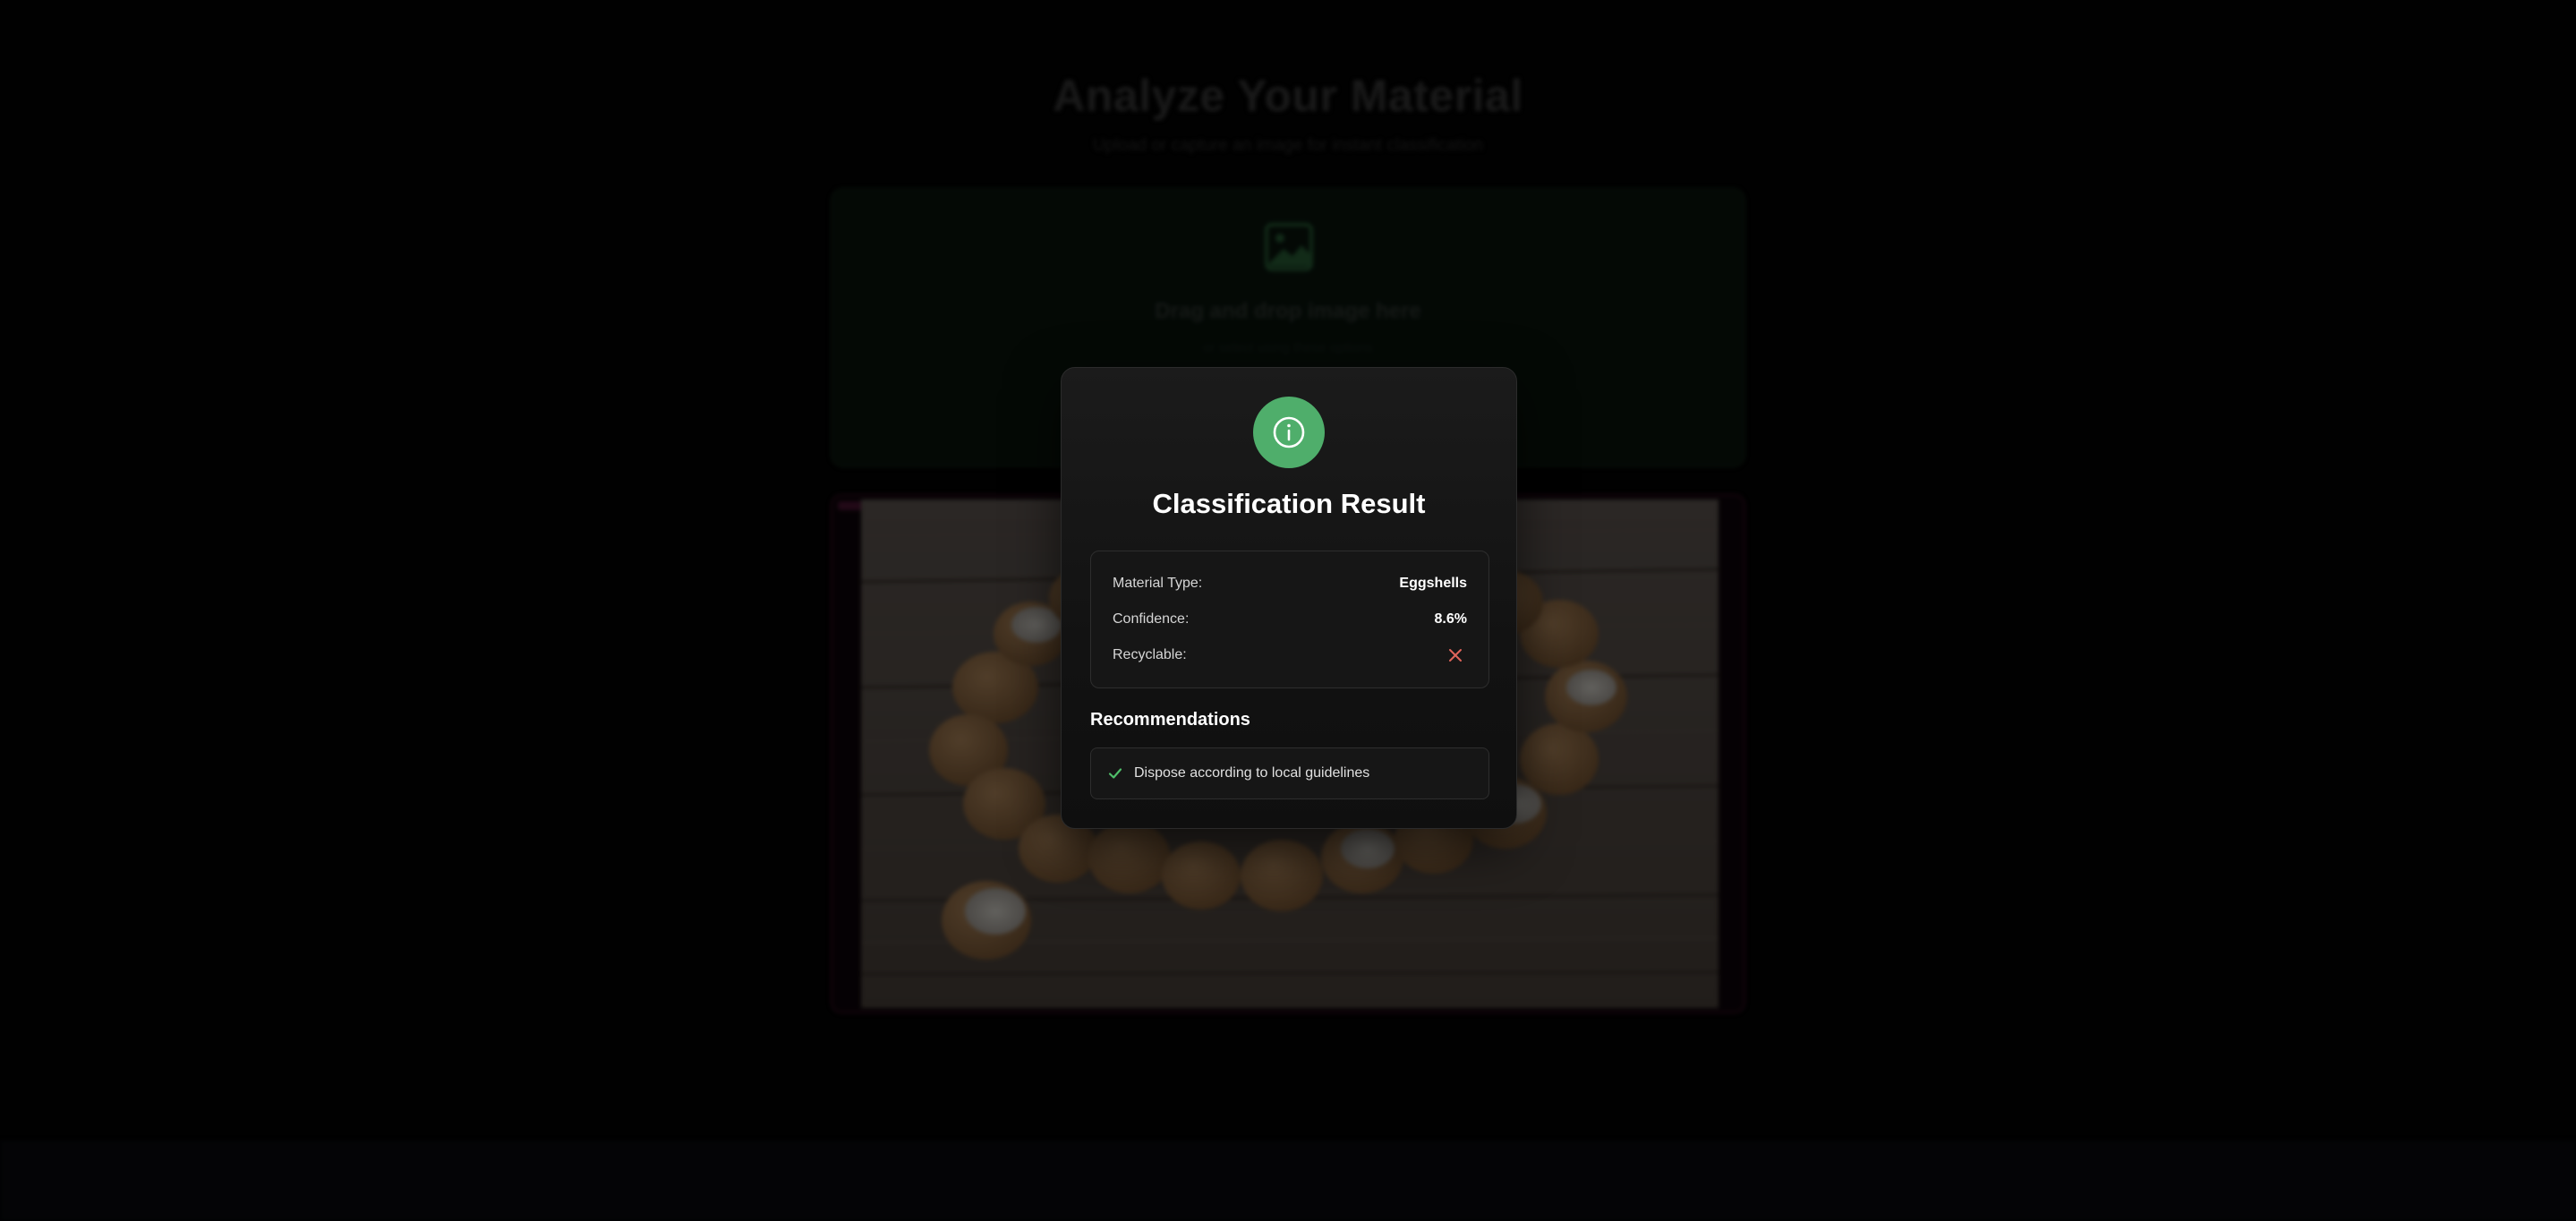 The width and height of the screenshot is (2576, 1221). I want to click on recommendation-item: Dispose according to local guidelines, so click(1289, 773).